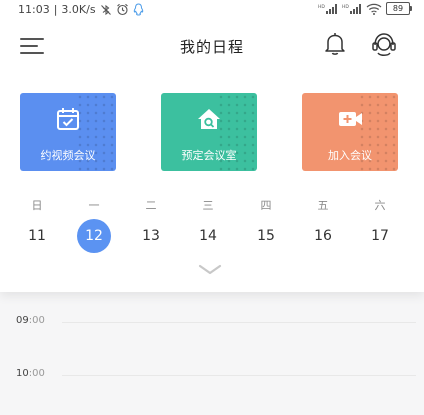  Describe the element at coordinates (209, 119) in the screenshot. I see `house-search-icon` at that location.